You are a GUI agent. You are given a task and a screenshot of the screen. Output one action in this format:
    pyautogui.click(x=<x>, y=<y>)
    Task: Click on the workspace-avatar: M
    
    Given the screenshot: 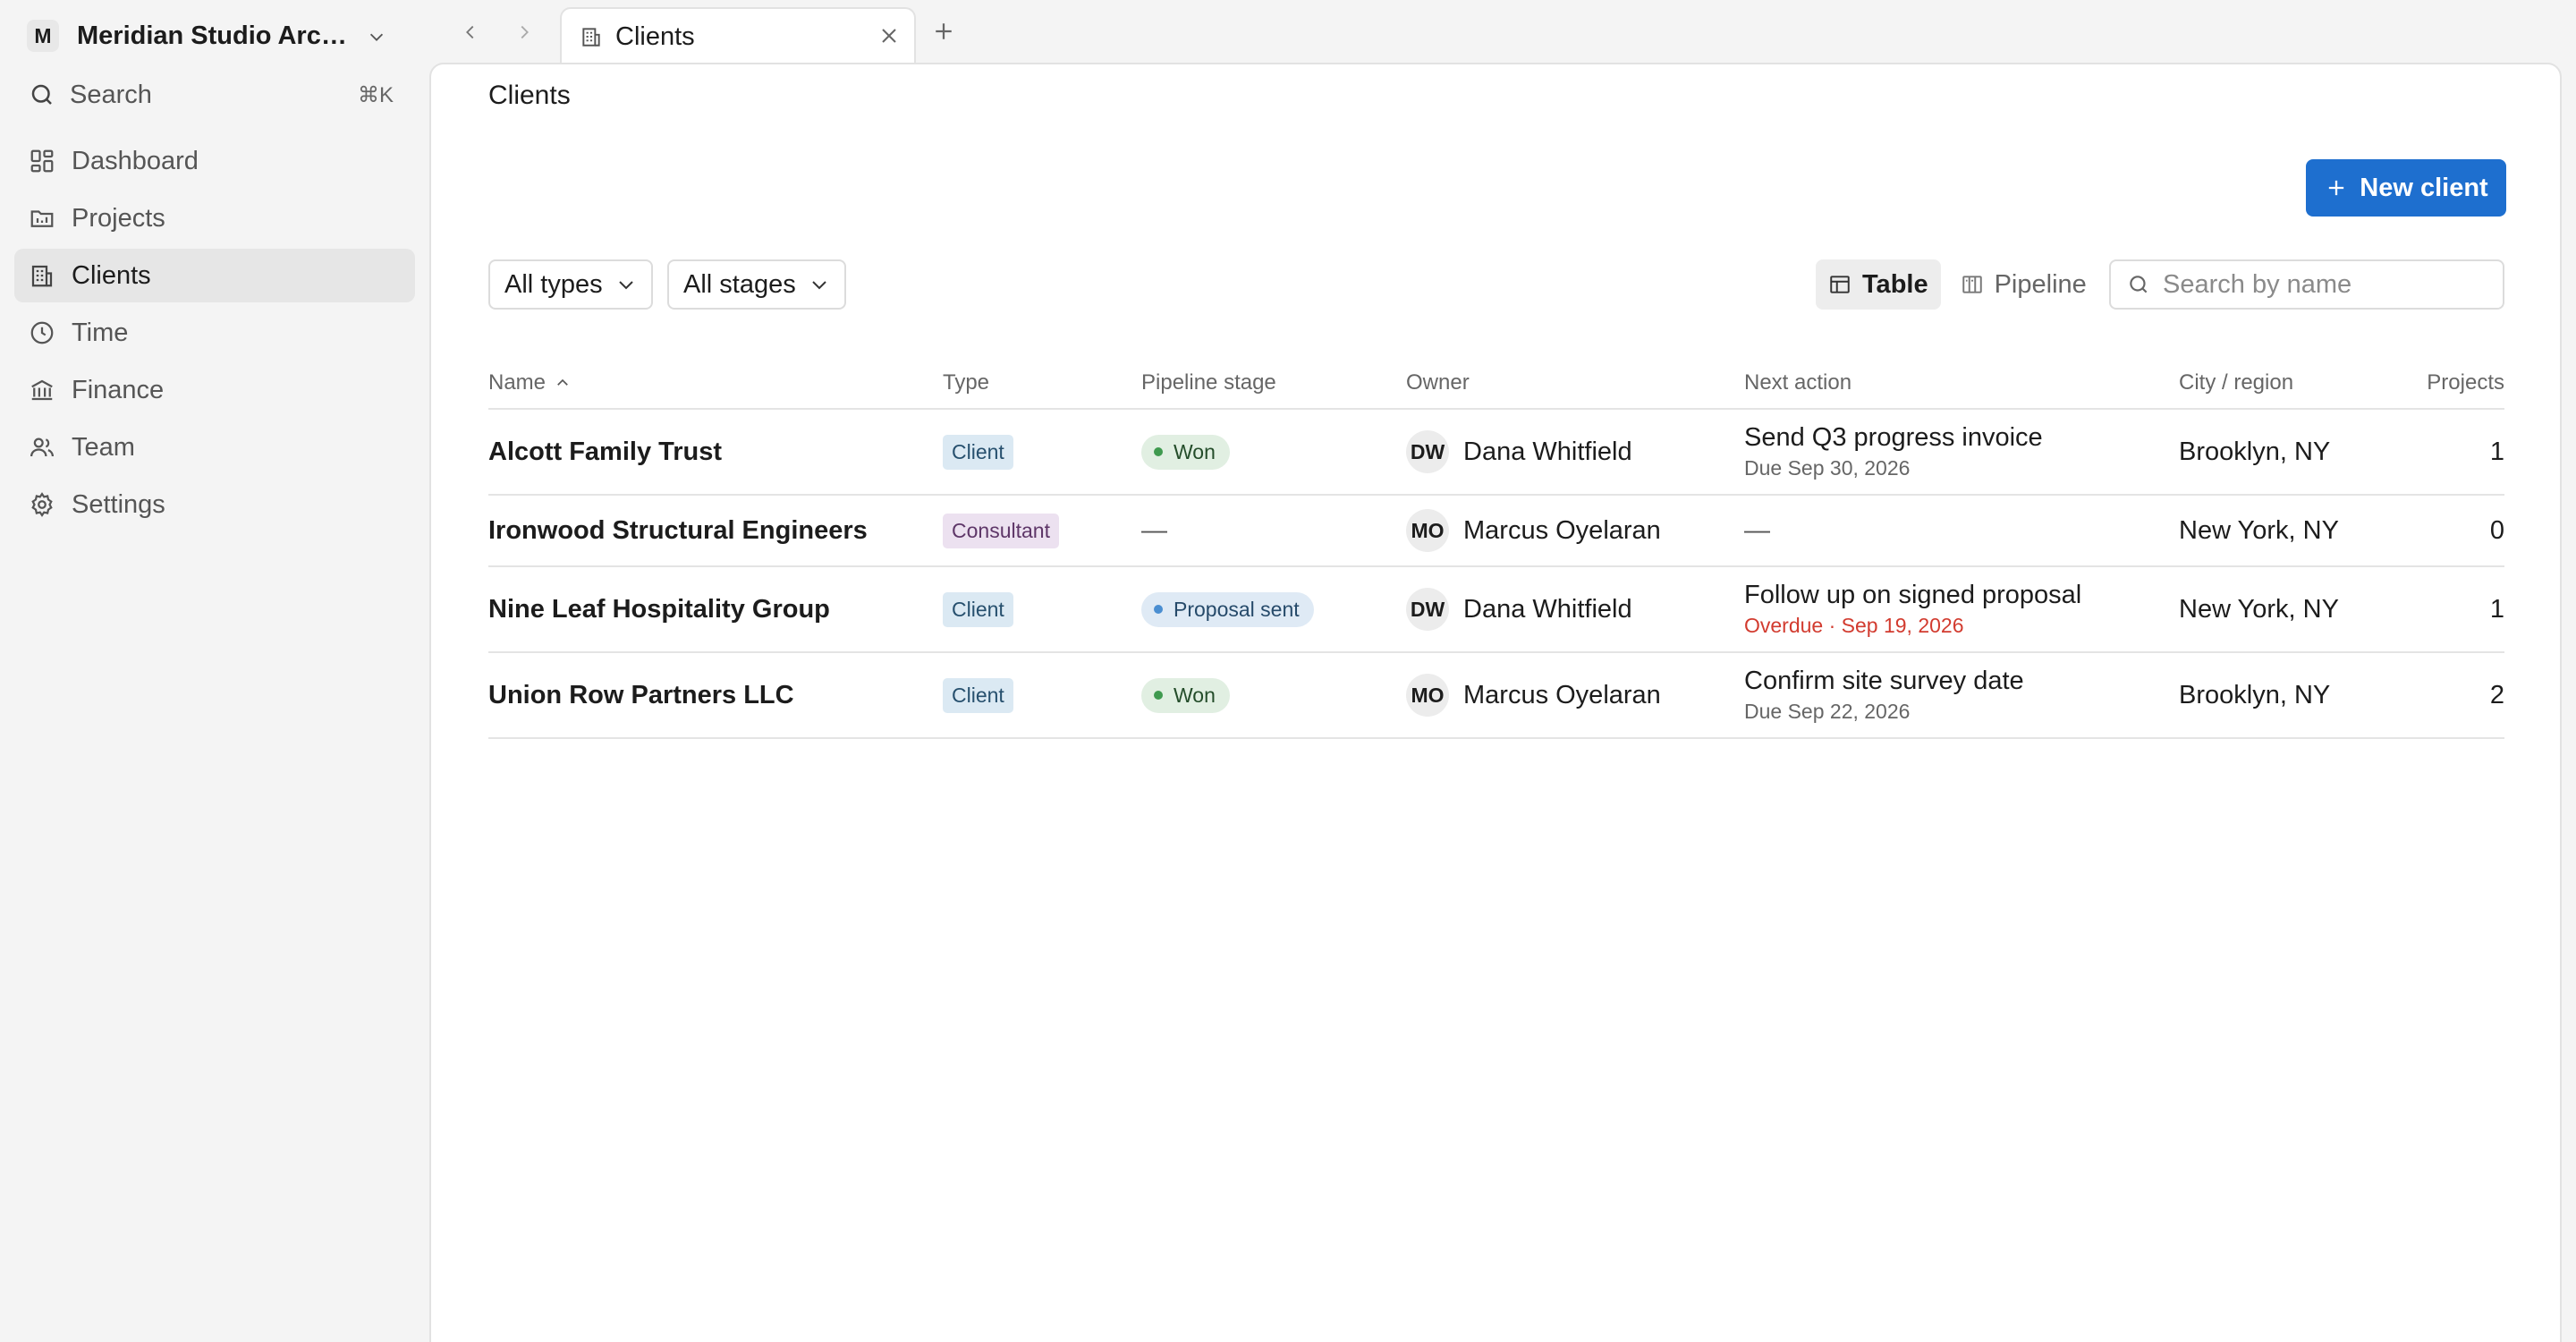 What is the action you would take?
    pyautogui.click(x=43, y=36)
    